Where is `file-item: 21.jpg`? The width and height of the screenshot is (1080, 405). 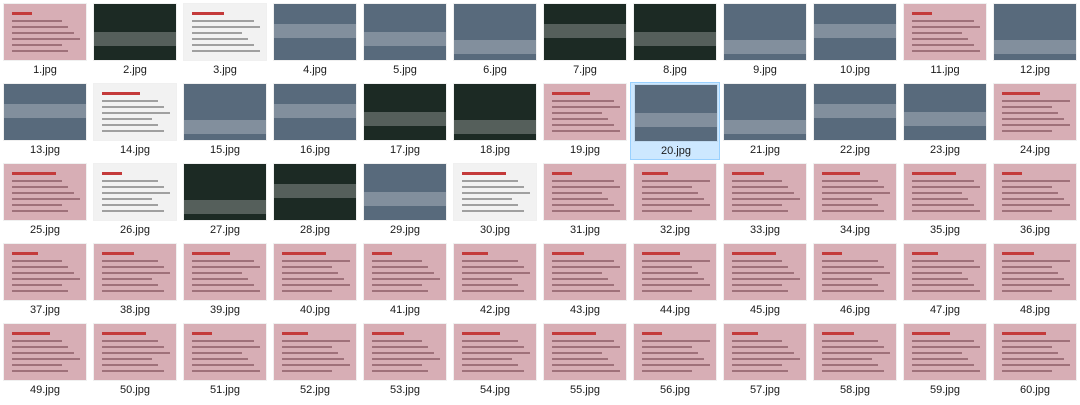
file-item: 21.jpg is located at coordinates (765, 121).